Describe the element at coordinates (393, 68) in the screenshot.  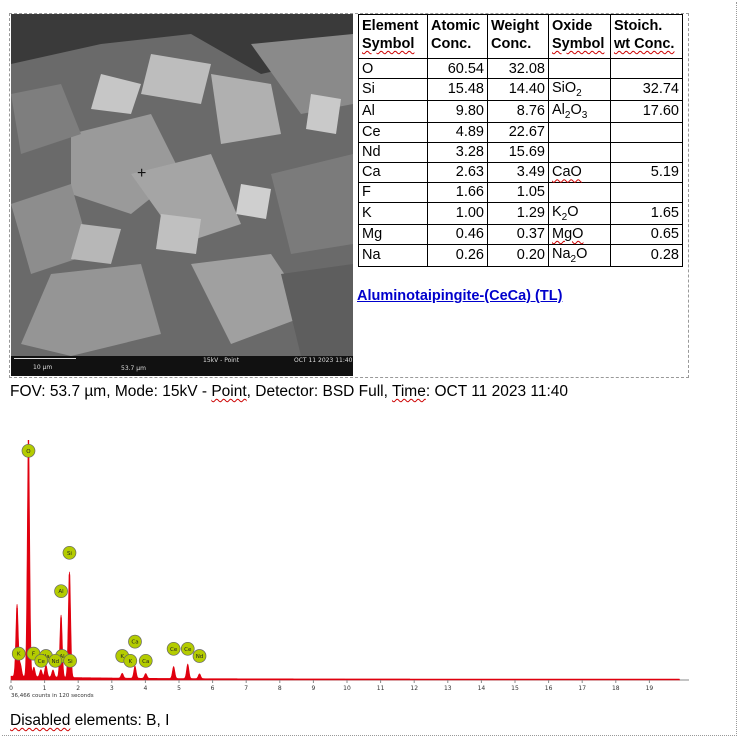
I see `cell-element: O` at that location.